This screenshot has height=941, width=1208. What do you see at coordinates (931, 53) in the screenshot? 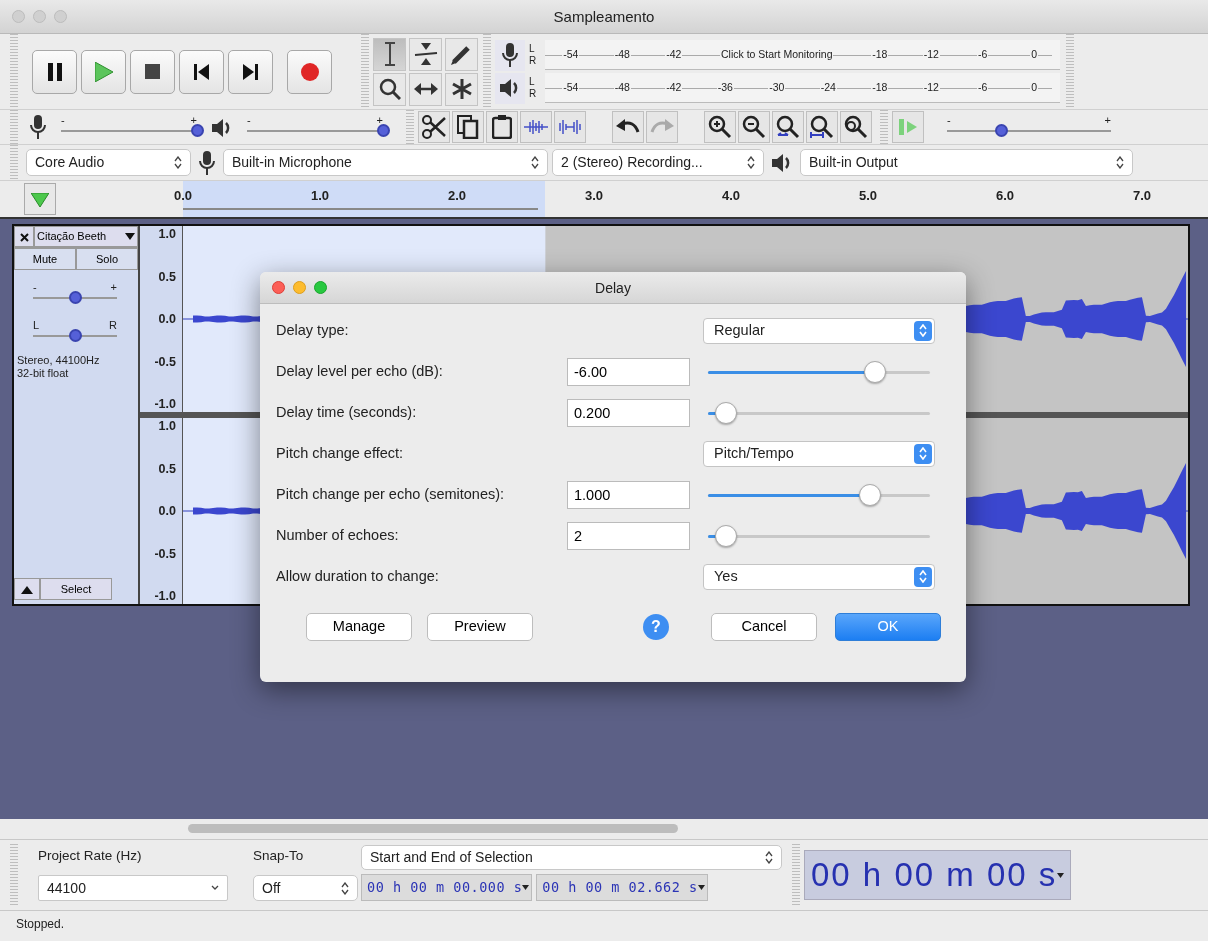
I see `meter-tick-label: -12` at bounding box center [931, 53].